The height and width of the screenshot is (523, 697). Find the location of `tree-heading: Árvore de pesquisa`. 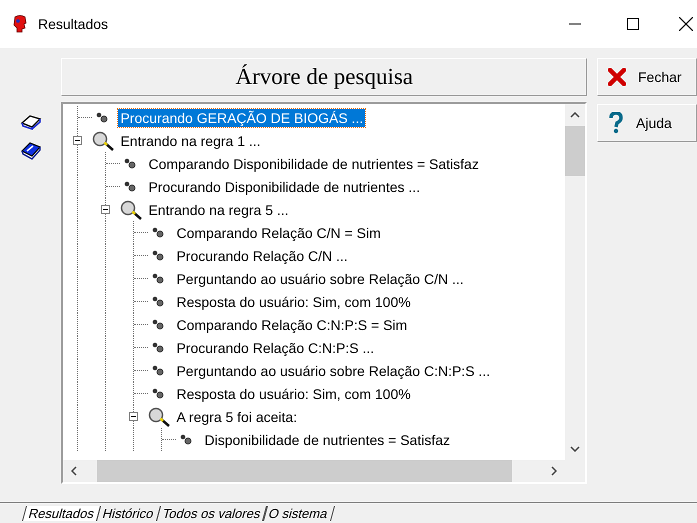

tree-heading: Árvore de pesquisa is located at coordinates (324, 77).